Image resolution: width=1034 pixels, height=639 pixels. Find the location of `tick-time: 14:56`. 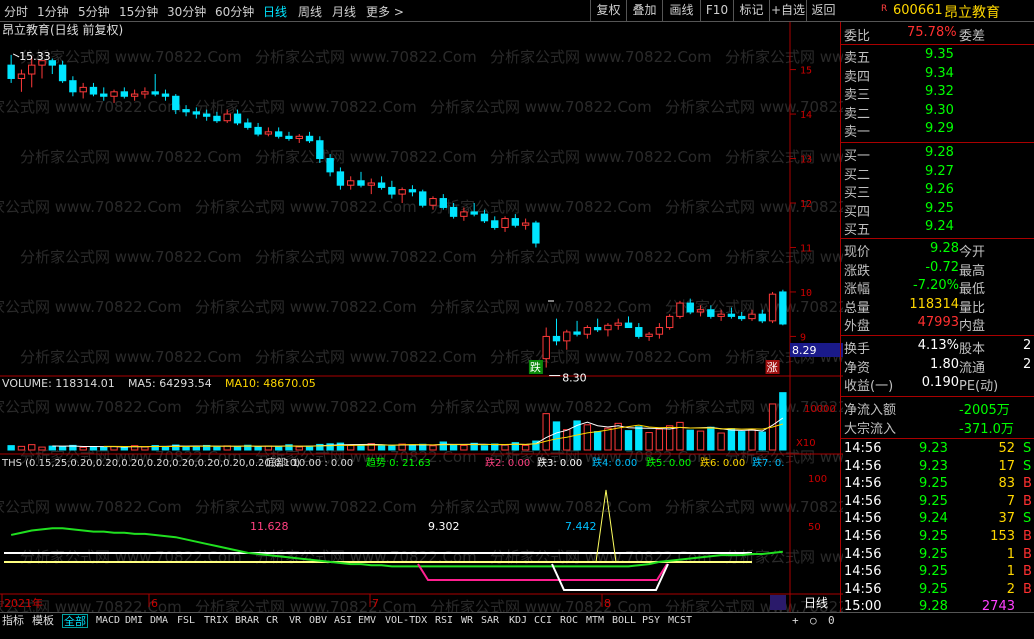

tick-time: 14:56 is located at coordinates (863, 519).